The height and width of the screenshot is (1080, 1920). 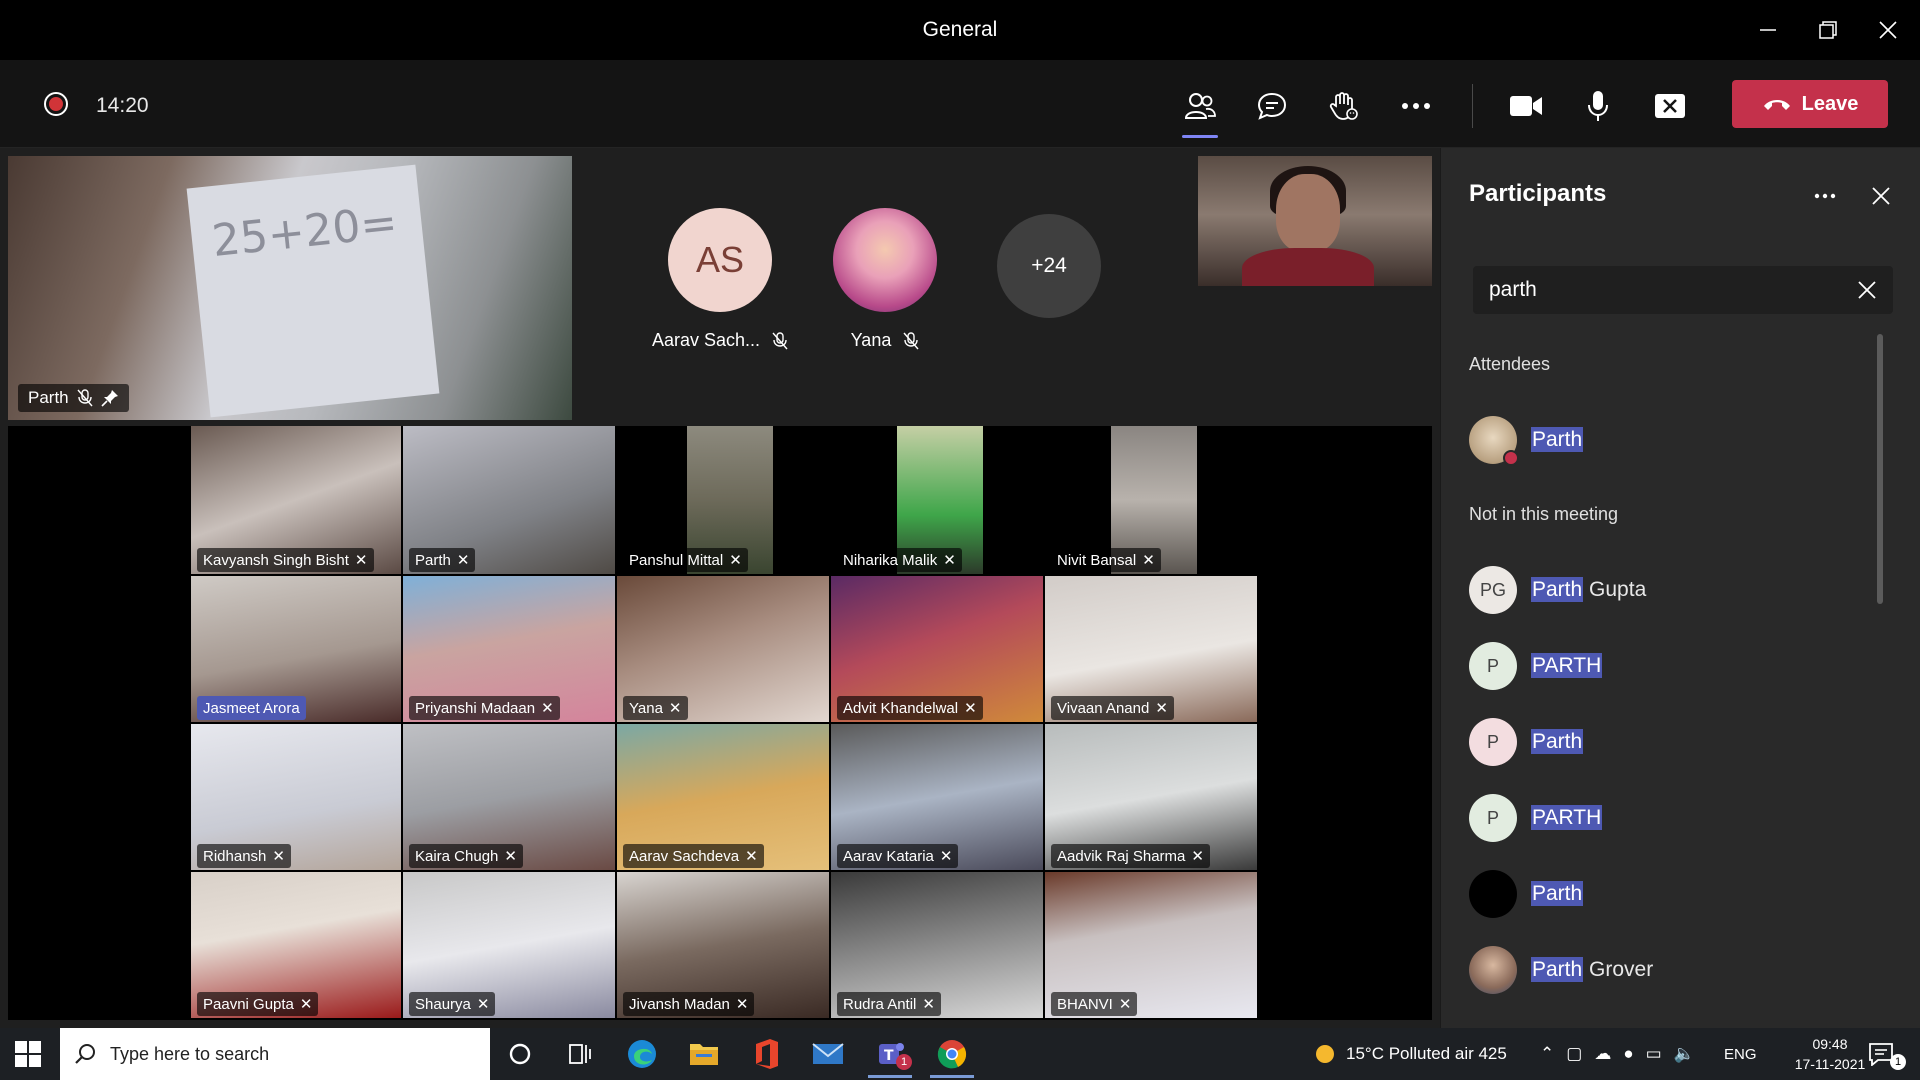 What do you see at coordinates (56, 104) in the screenshot?
I see `recording-icon` at bounding box center [56, 104].